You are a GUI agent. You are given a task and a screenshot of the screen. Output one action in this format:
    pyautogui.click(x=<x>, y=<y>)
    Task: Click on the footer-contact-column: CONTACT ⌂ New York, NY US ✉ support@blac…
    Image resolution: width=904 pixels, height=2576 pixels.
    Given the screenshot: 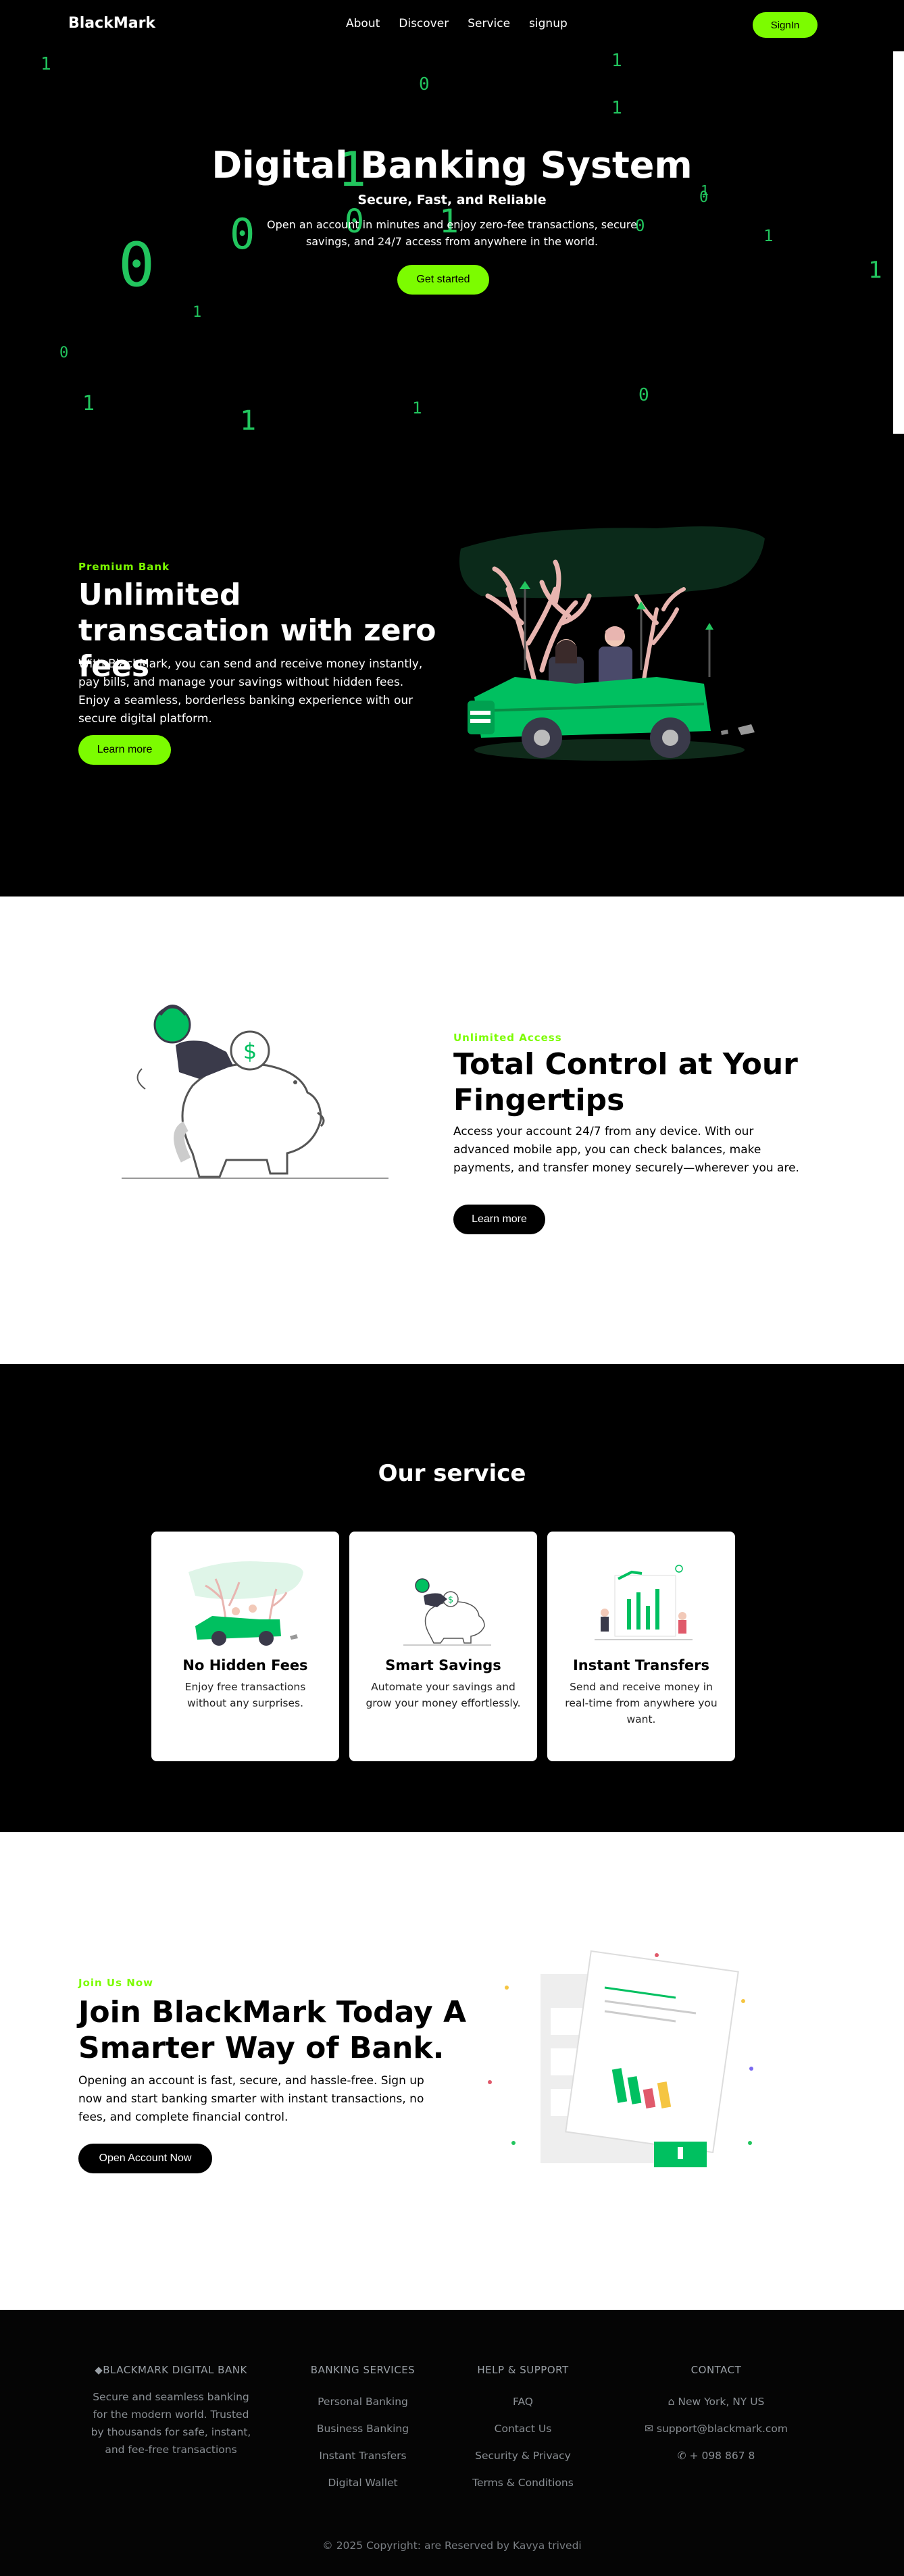 What is the action you would take?
    pyautogui.click(x=716, y=2416)
    